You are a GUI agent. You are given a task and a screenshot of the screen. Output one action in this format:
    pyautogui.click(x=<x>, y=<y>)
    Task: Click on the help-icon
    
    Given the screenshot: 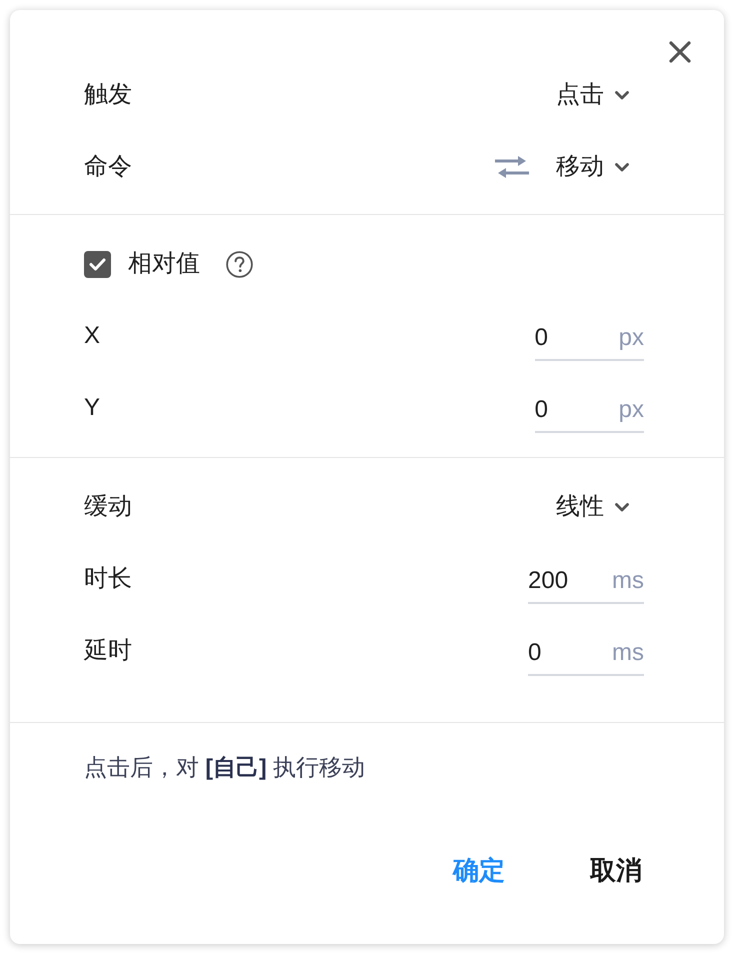 What is the action you would take?
    pyautogui.click(x=239, y=264)
    